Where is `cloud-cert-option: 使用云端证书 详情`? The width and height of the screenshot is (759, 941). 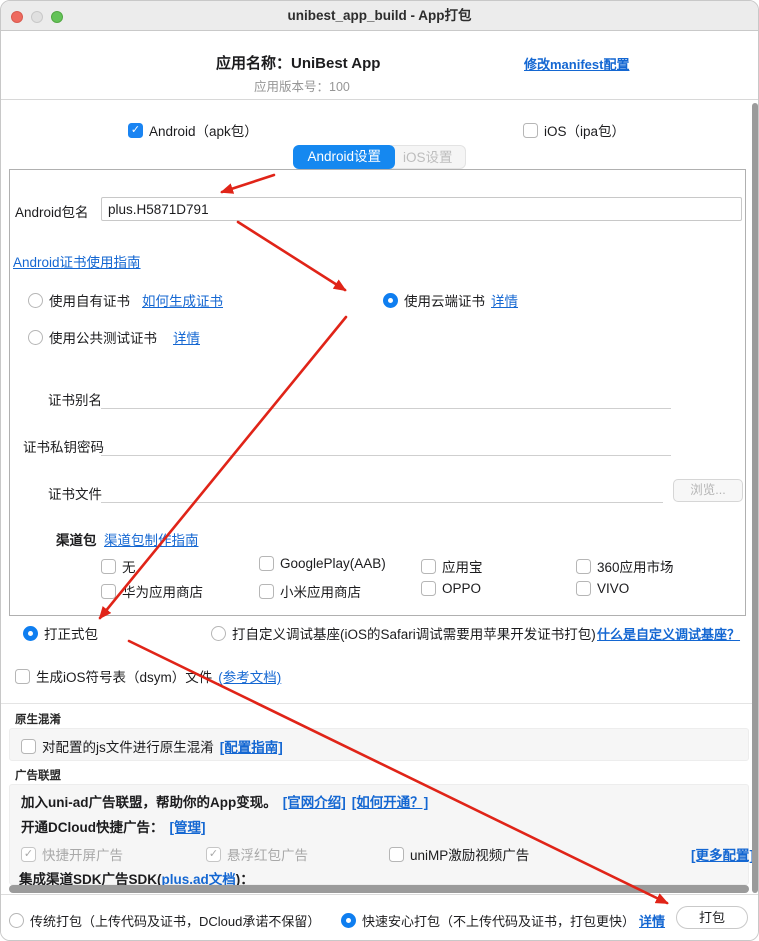 cloud-cert-option: 使用云端证书 详情 is located at coordinates (450, 300).